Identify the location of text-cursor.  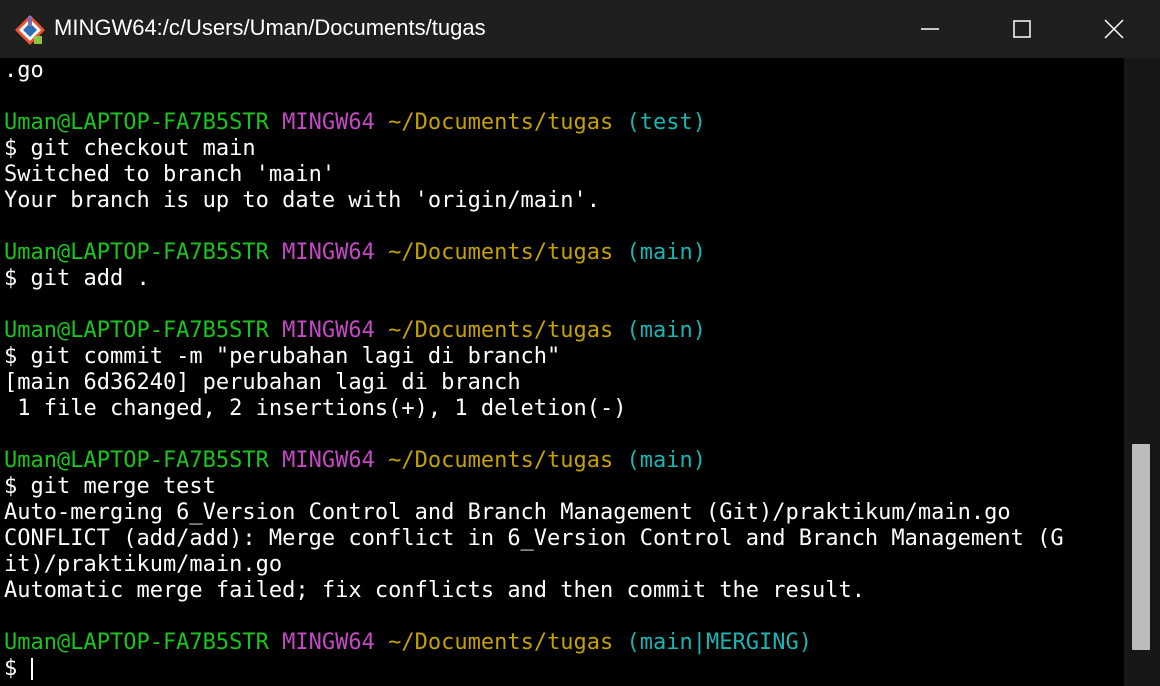
(31, 669).